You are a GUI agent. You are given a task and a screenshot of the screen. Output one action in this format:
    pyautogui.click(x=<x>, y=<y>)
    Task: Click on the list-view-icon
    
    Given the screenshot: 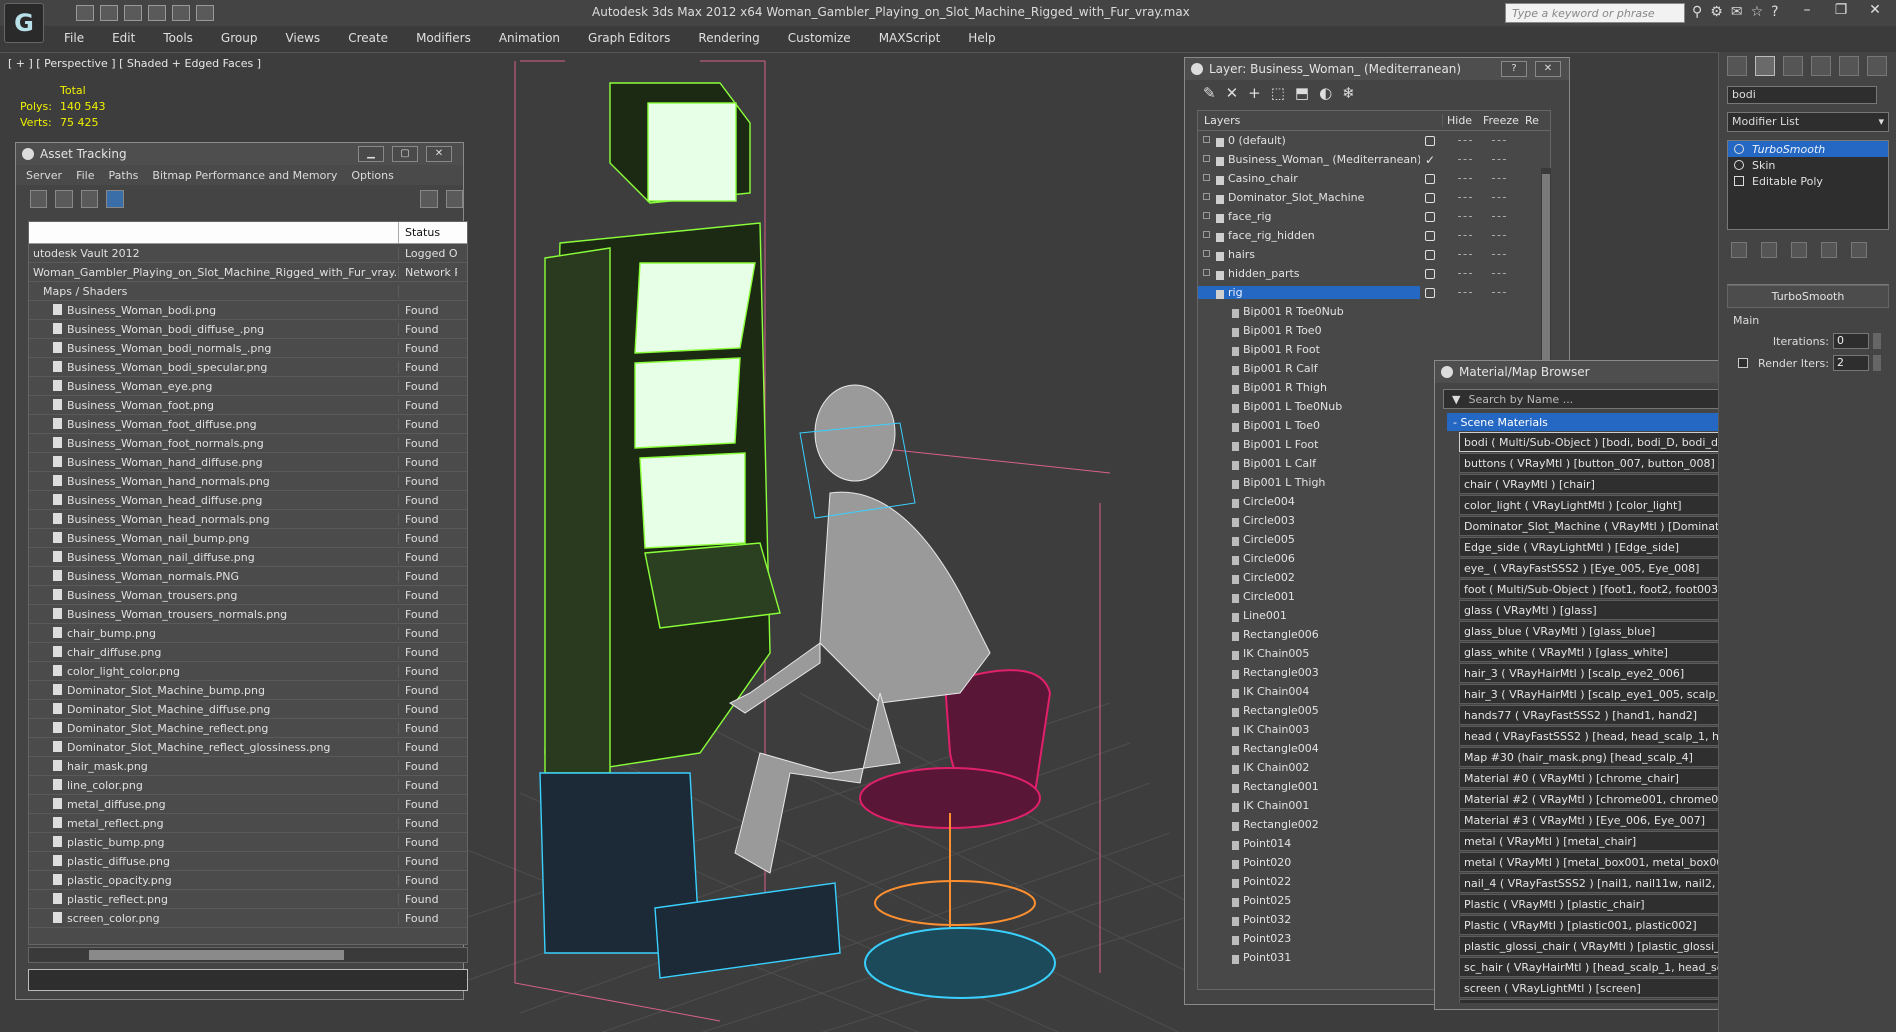 What is the action you would take?
    pyautogui.click(x=64, y=199)
    